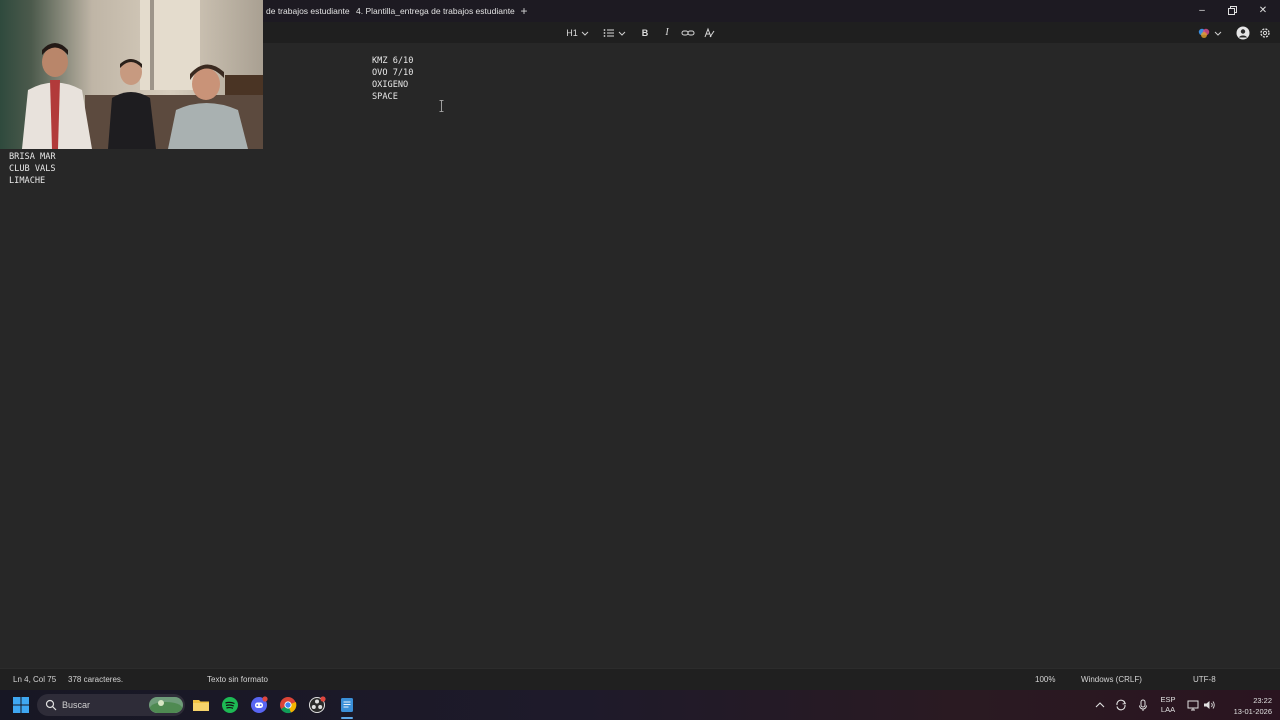 This screenshot has width=1280, height=720. What do you see at coordinates (1265, 33) in the screenshot?
I see `settings-gear-icon` at bounding box center [1265, 33].